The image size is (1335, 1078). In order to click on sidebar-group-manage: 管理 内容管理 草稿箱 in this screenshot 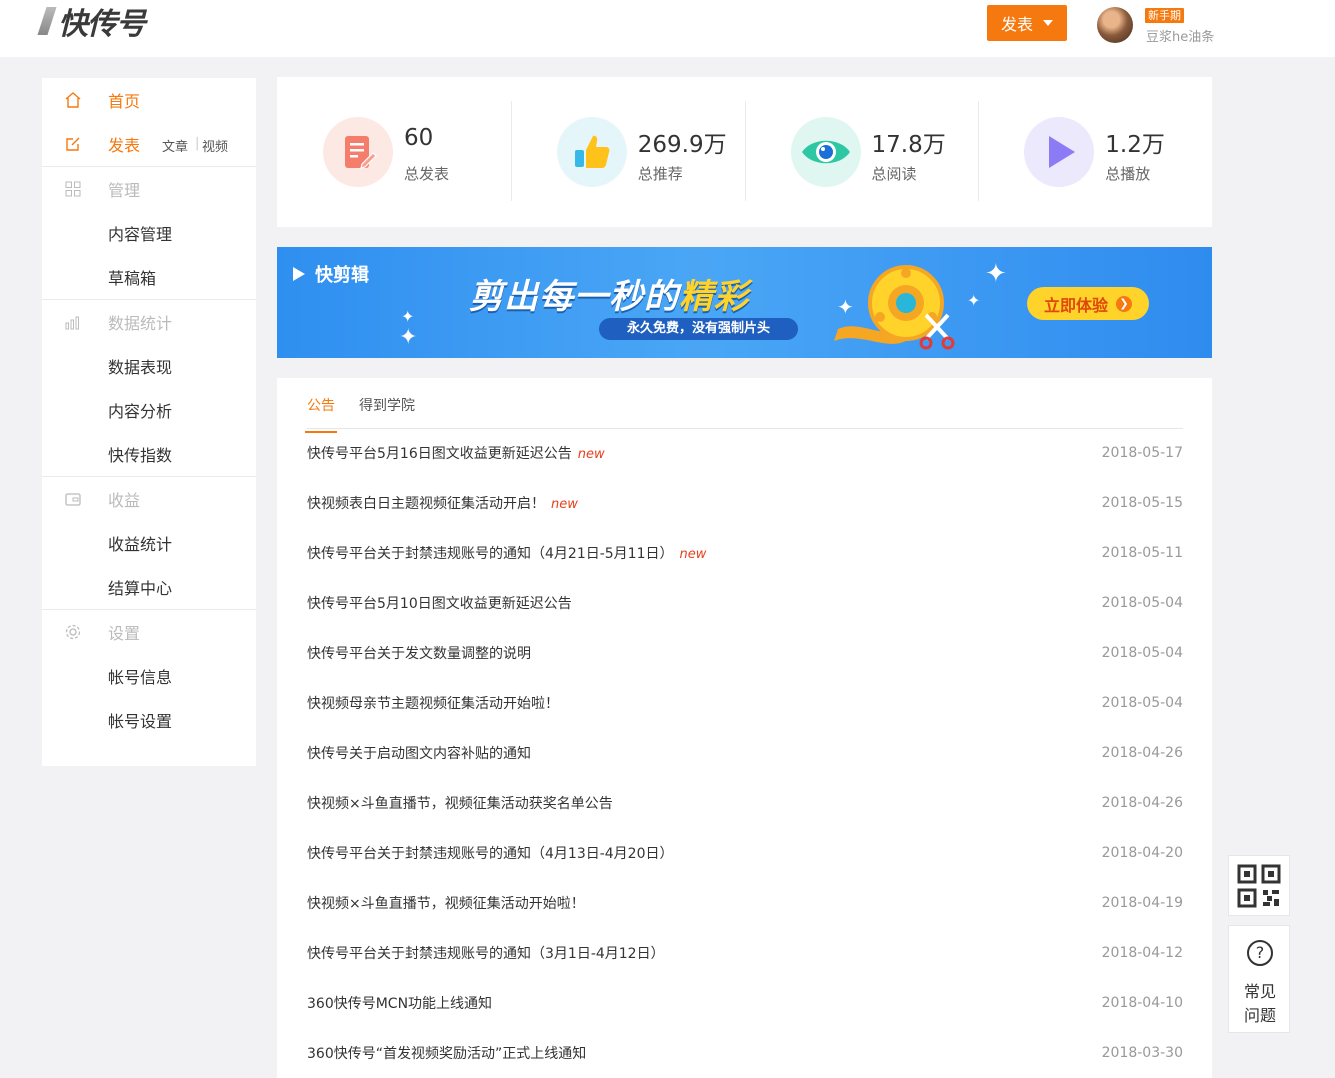, I will do `click(149, 233)`.